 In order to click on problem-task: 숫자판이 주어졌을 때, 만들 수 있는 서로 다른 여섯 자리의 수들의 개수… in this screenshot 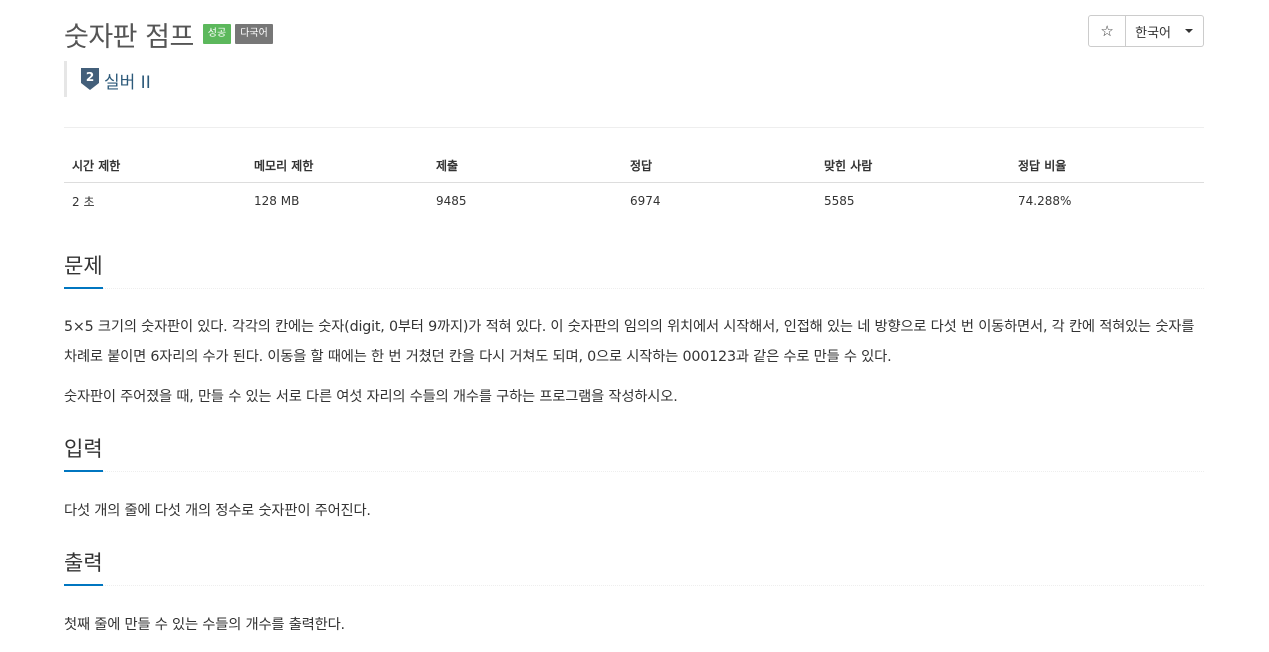, I will do `click(371, 397)`.